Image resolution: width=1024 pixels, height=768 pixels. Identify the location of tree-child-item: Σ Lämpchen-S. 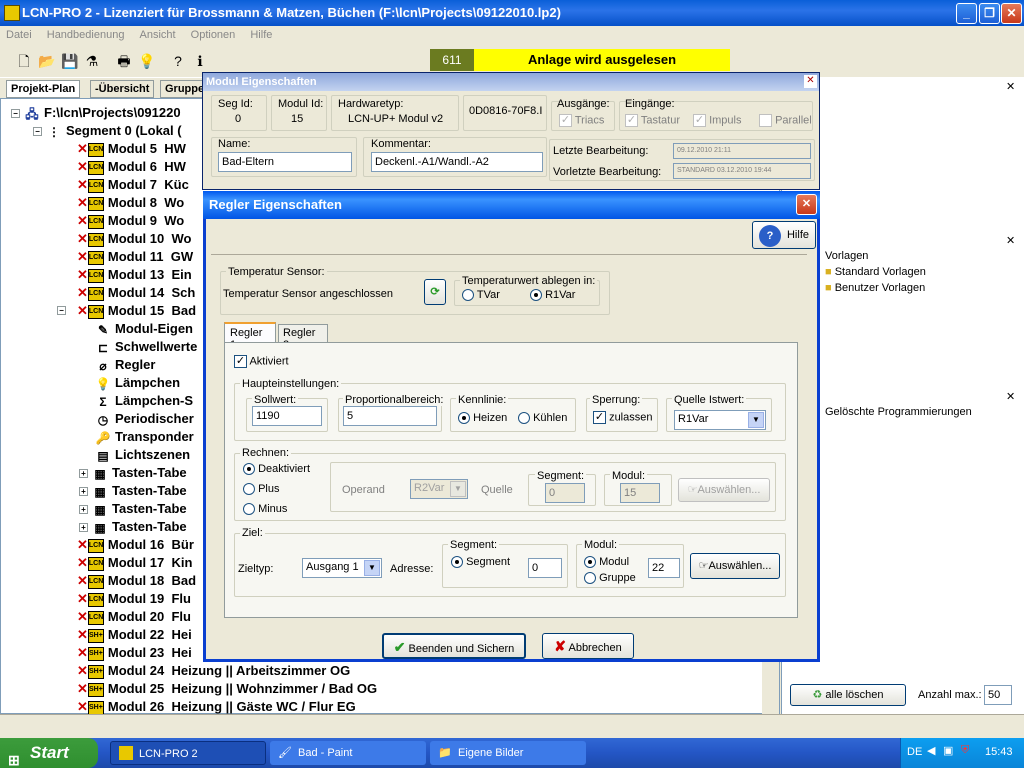
(144, 401).